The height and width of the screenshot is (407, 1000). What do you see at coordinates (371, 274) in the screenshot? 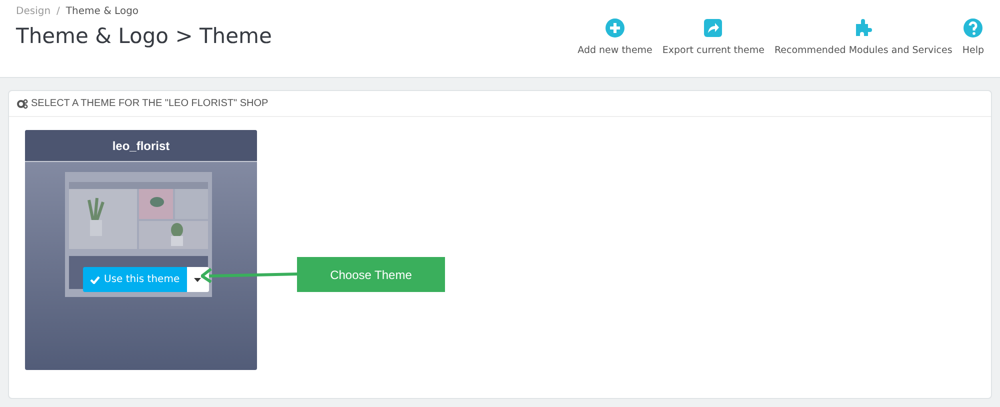
I see `callout-label: Choose Theme` at bounding box center [371, 274].